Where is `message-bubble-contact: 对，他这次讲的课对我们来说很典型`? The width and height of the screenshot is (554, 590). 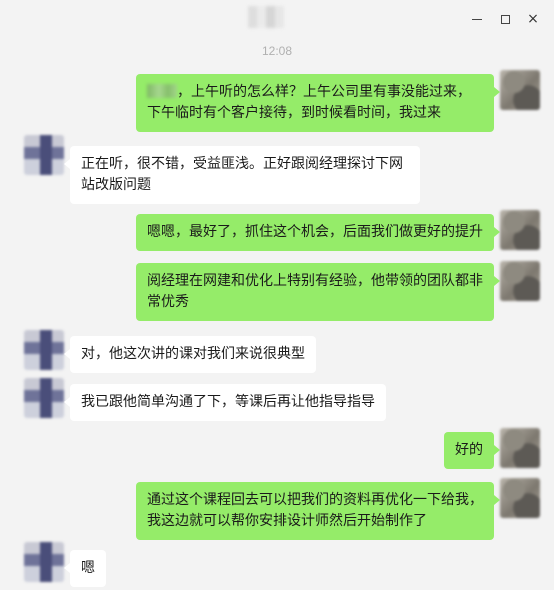
message-bubble-contact: 对，他这次讲的课对我们来说很典型 is located at coordinates (190, 354).